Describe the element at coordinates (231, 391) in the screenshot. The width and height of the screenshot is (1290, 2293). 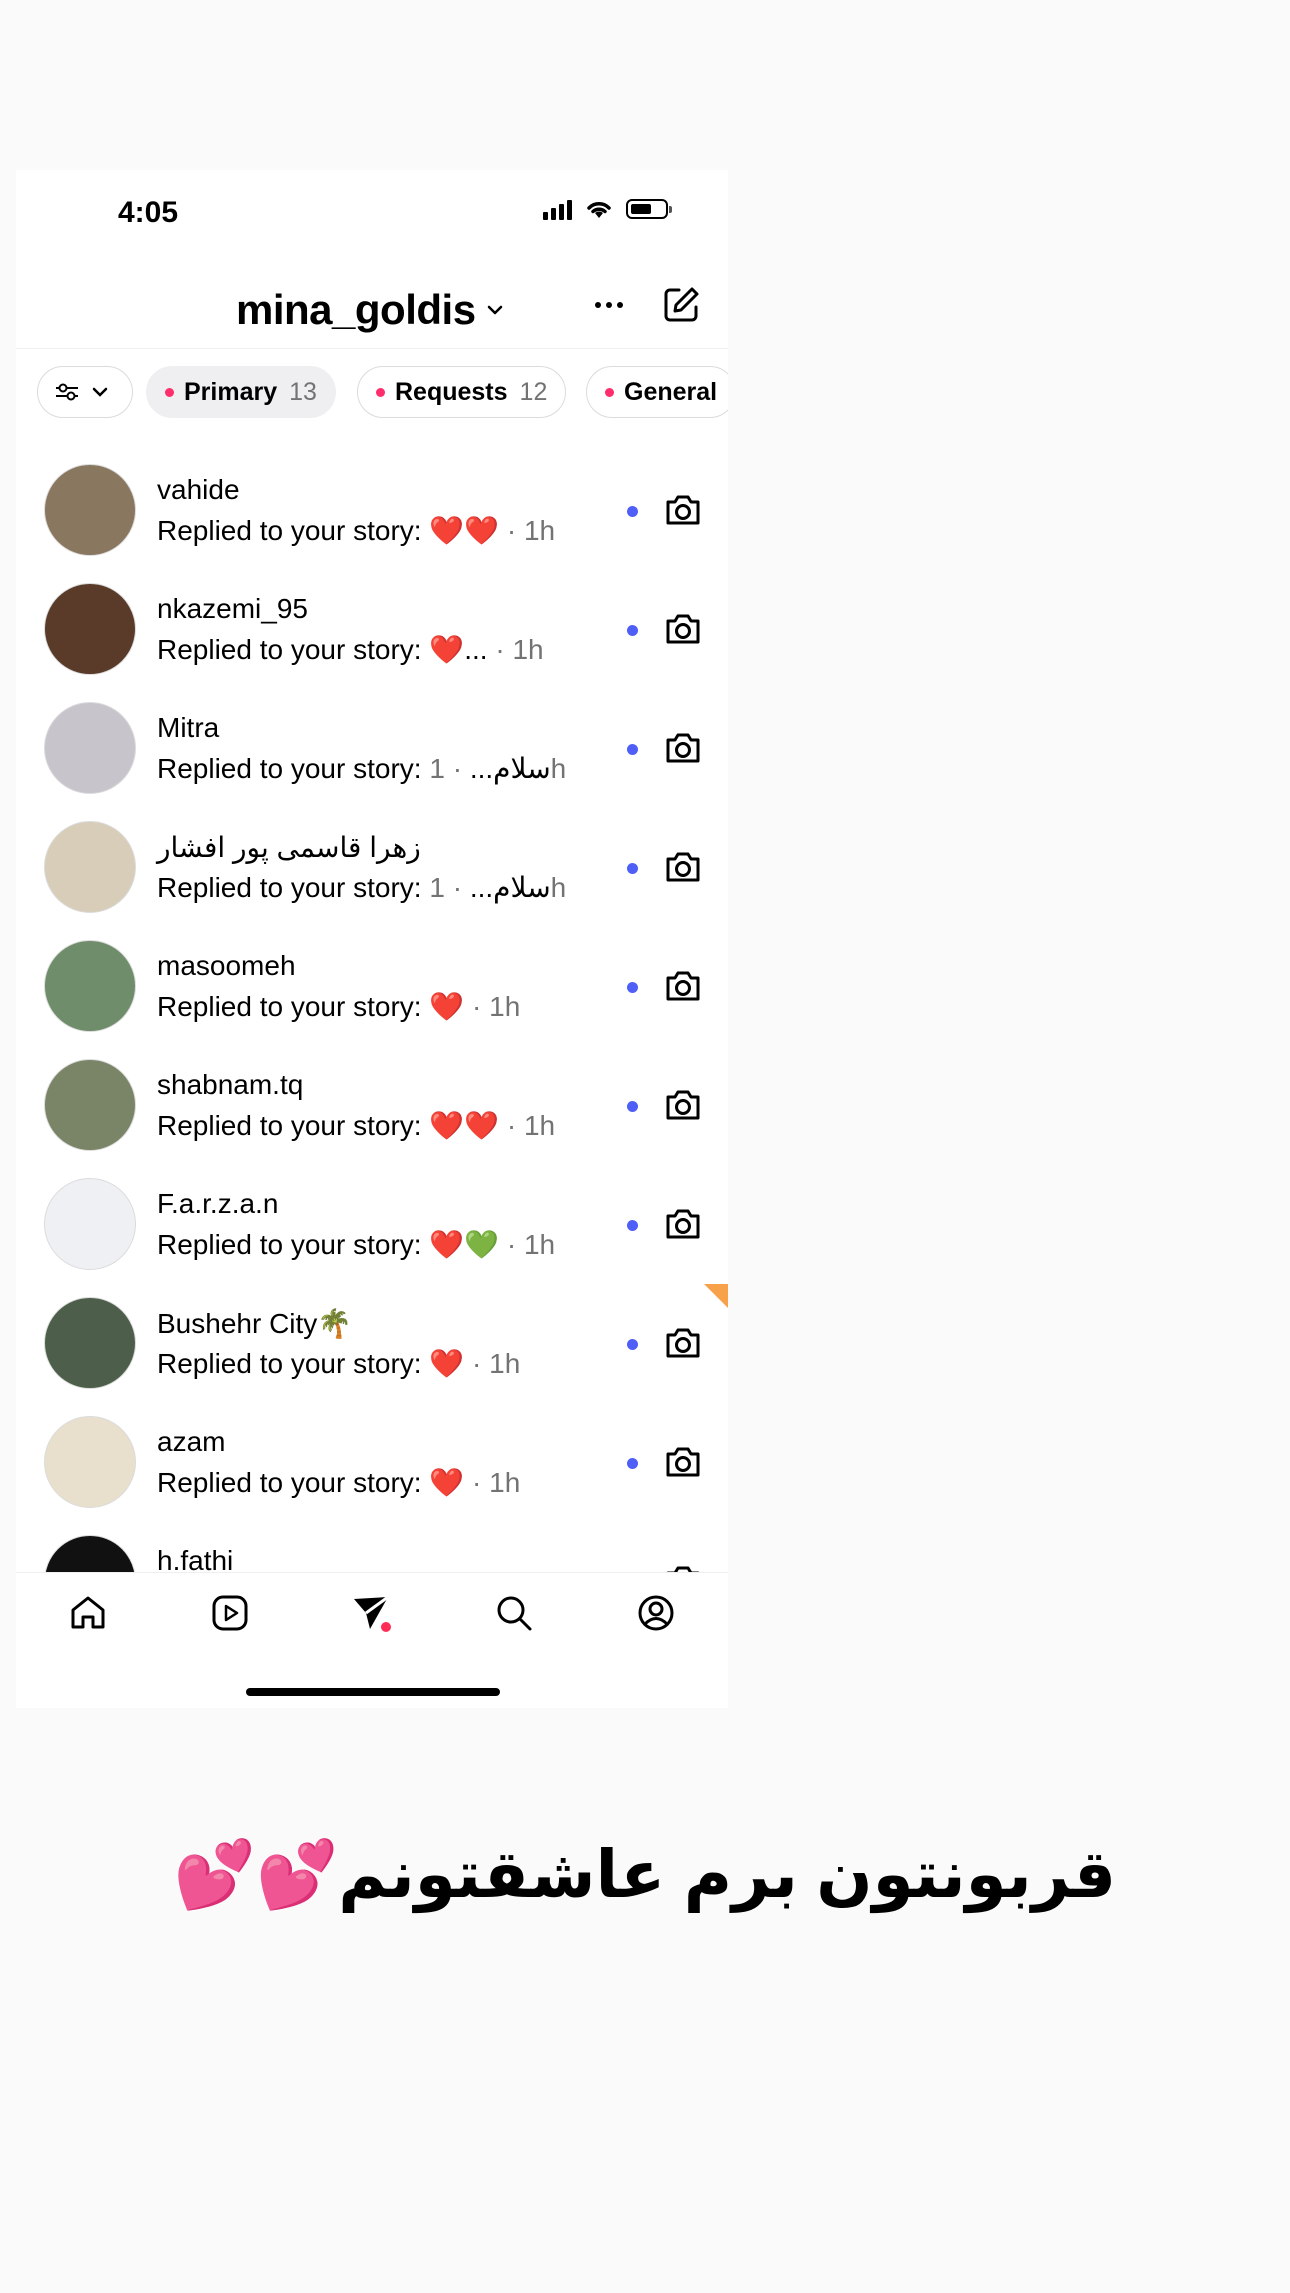
I see `tab-label: Primary` at that location.